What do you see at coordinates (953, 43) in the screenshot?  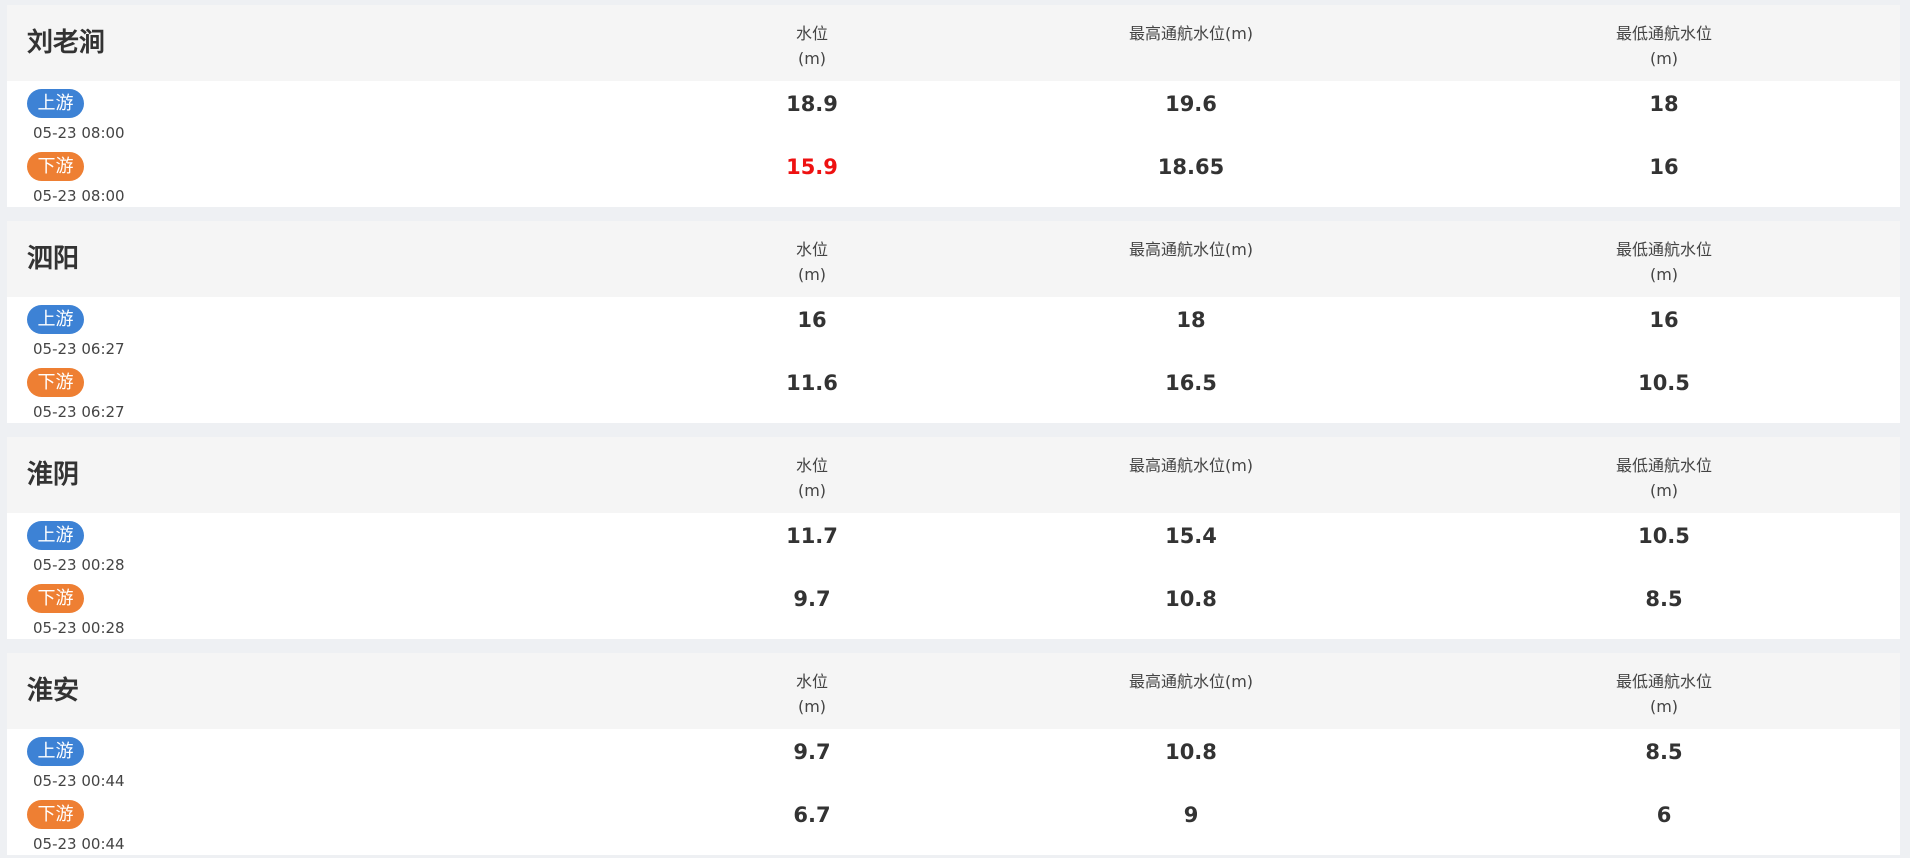 I see `station-header: 刘老涧 水位 (m) 最高通航水位(m) 最低通航水位 (m)` at bounding box center [953, 43].